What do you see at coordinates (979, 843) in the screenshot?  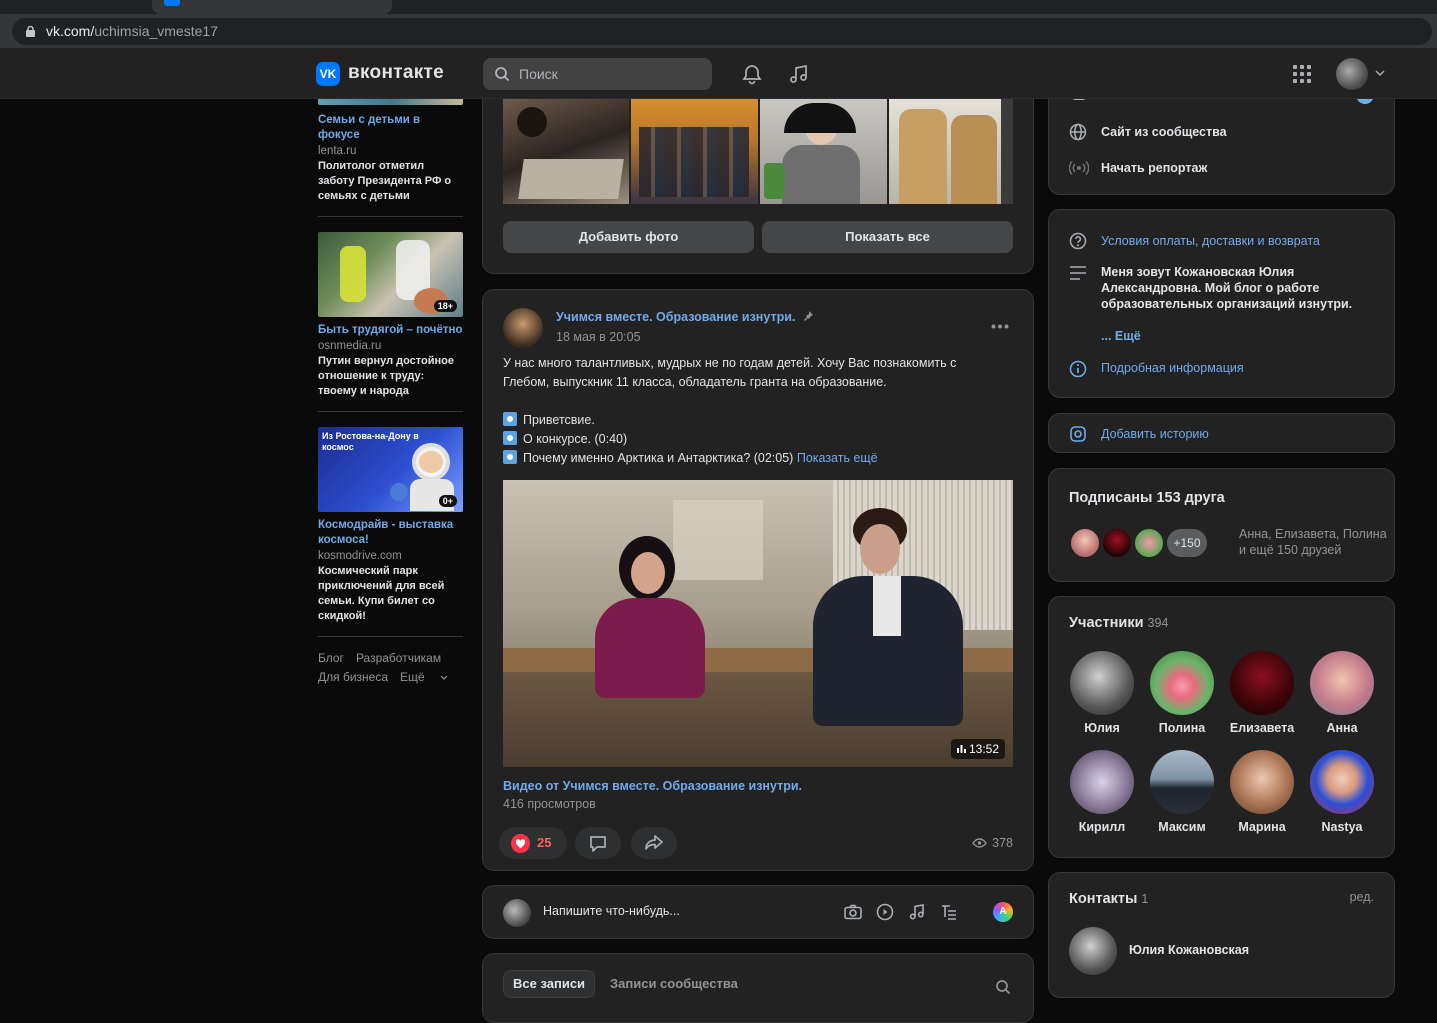 I see `eye-icon` at bounding box center [979, 843].